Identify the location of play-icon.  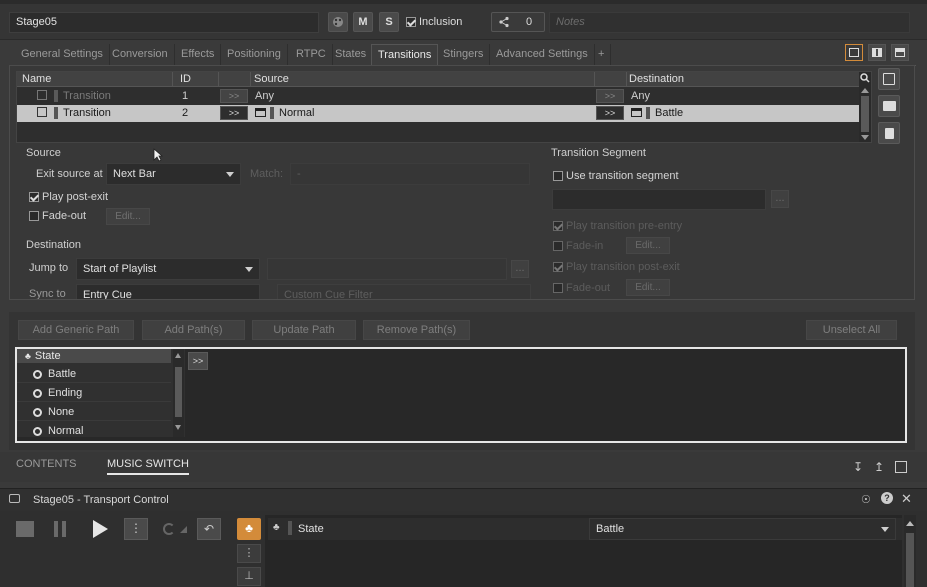
(100, 529).